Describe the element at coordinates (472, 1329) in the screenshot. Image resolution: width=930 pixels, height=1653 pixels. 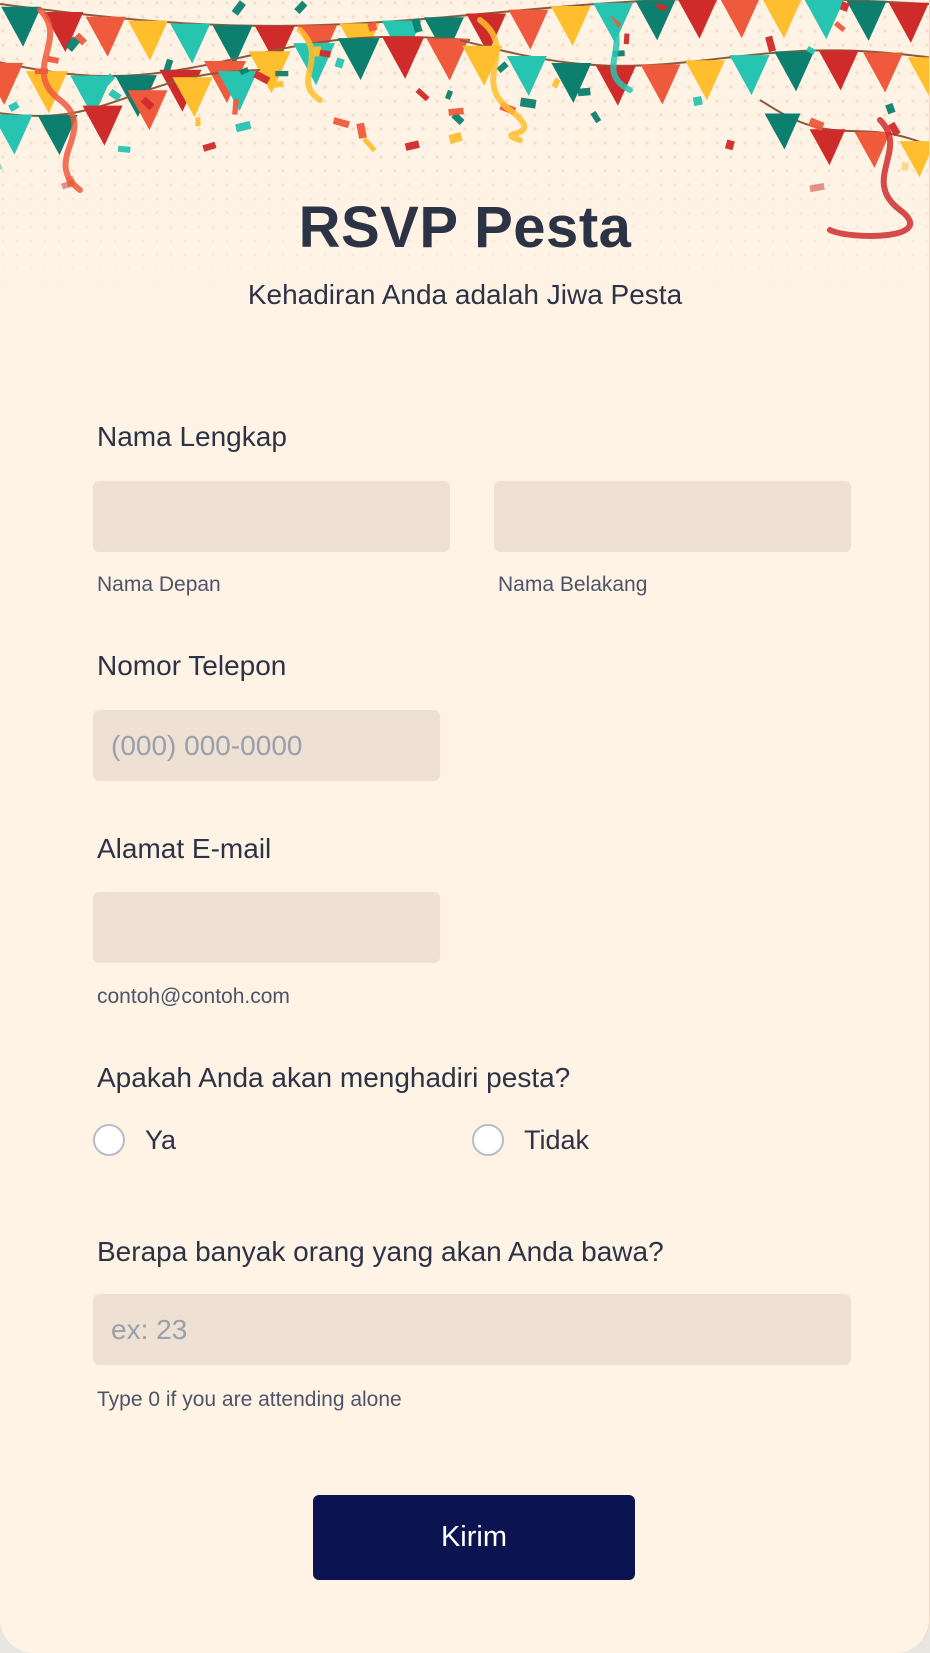
I see `guests-count-input` at that location.